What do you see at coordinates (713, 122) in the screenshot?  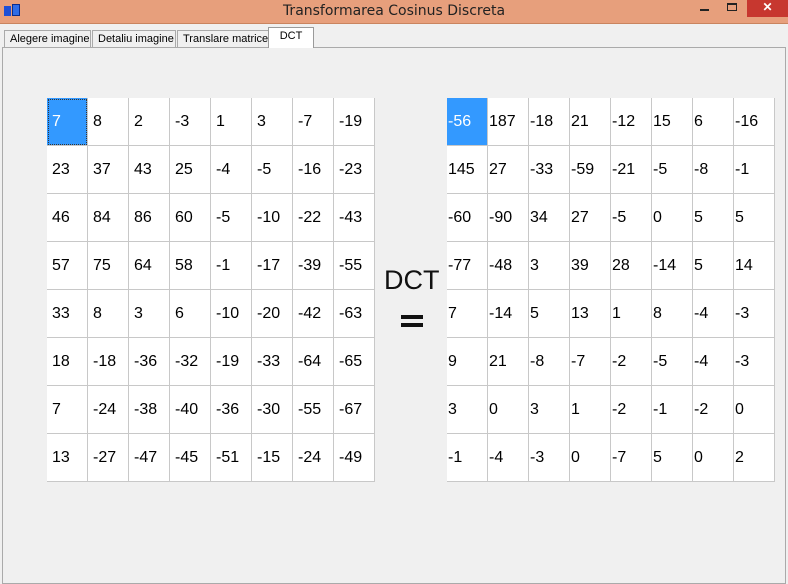 I see `matrix-cell: 6` at bounding box center [713, 122].